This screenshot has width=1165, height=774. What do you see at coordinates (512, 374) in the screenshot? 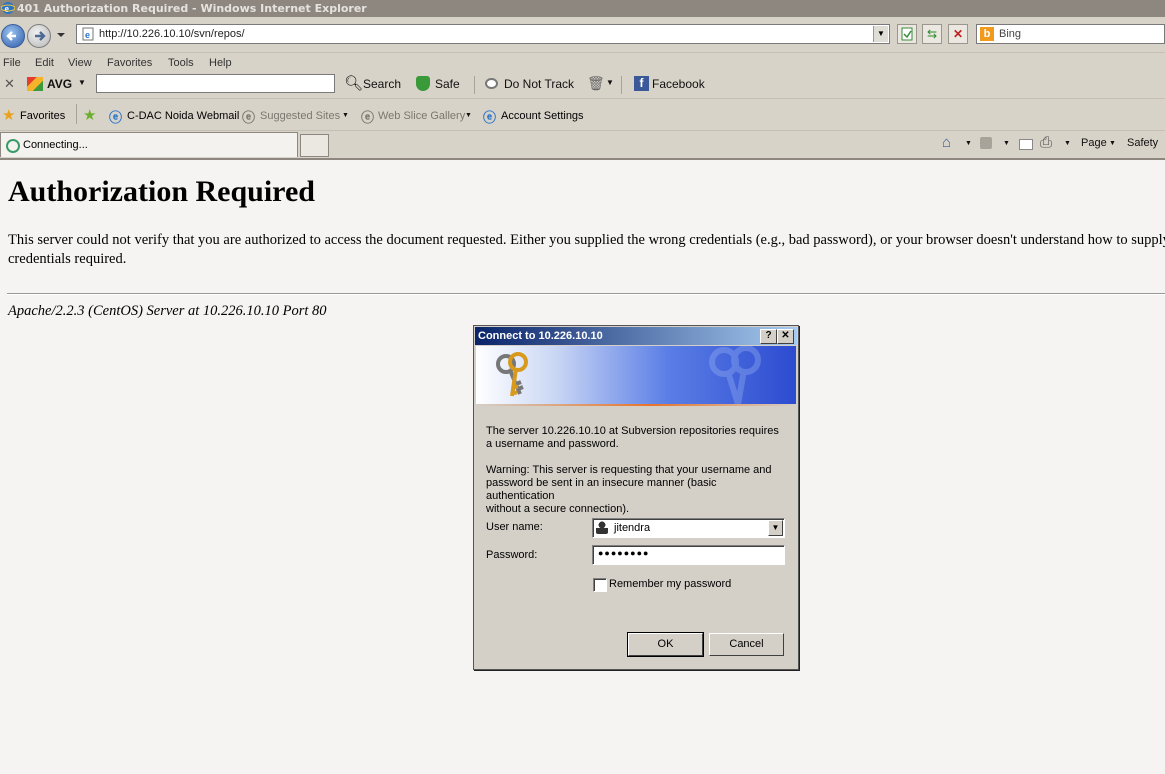
I see `keys-icon` at bounding box center [512, 374].